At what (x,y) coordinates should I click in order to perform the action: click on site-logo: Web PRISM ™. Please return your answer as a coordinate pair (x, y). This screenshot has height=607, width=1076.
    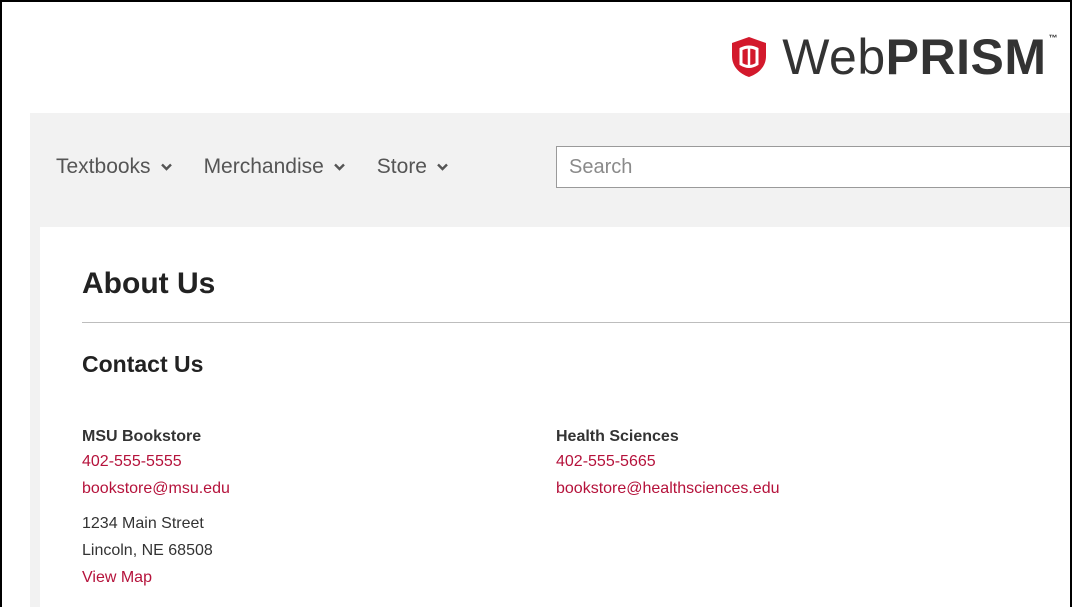
    Looking at the image, I should click on (894, 57).